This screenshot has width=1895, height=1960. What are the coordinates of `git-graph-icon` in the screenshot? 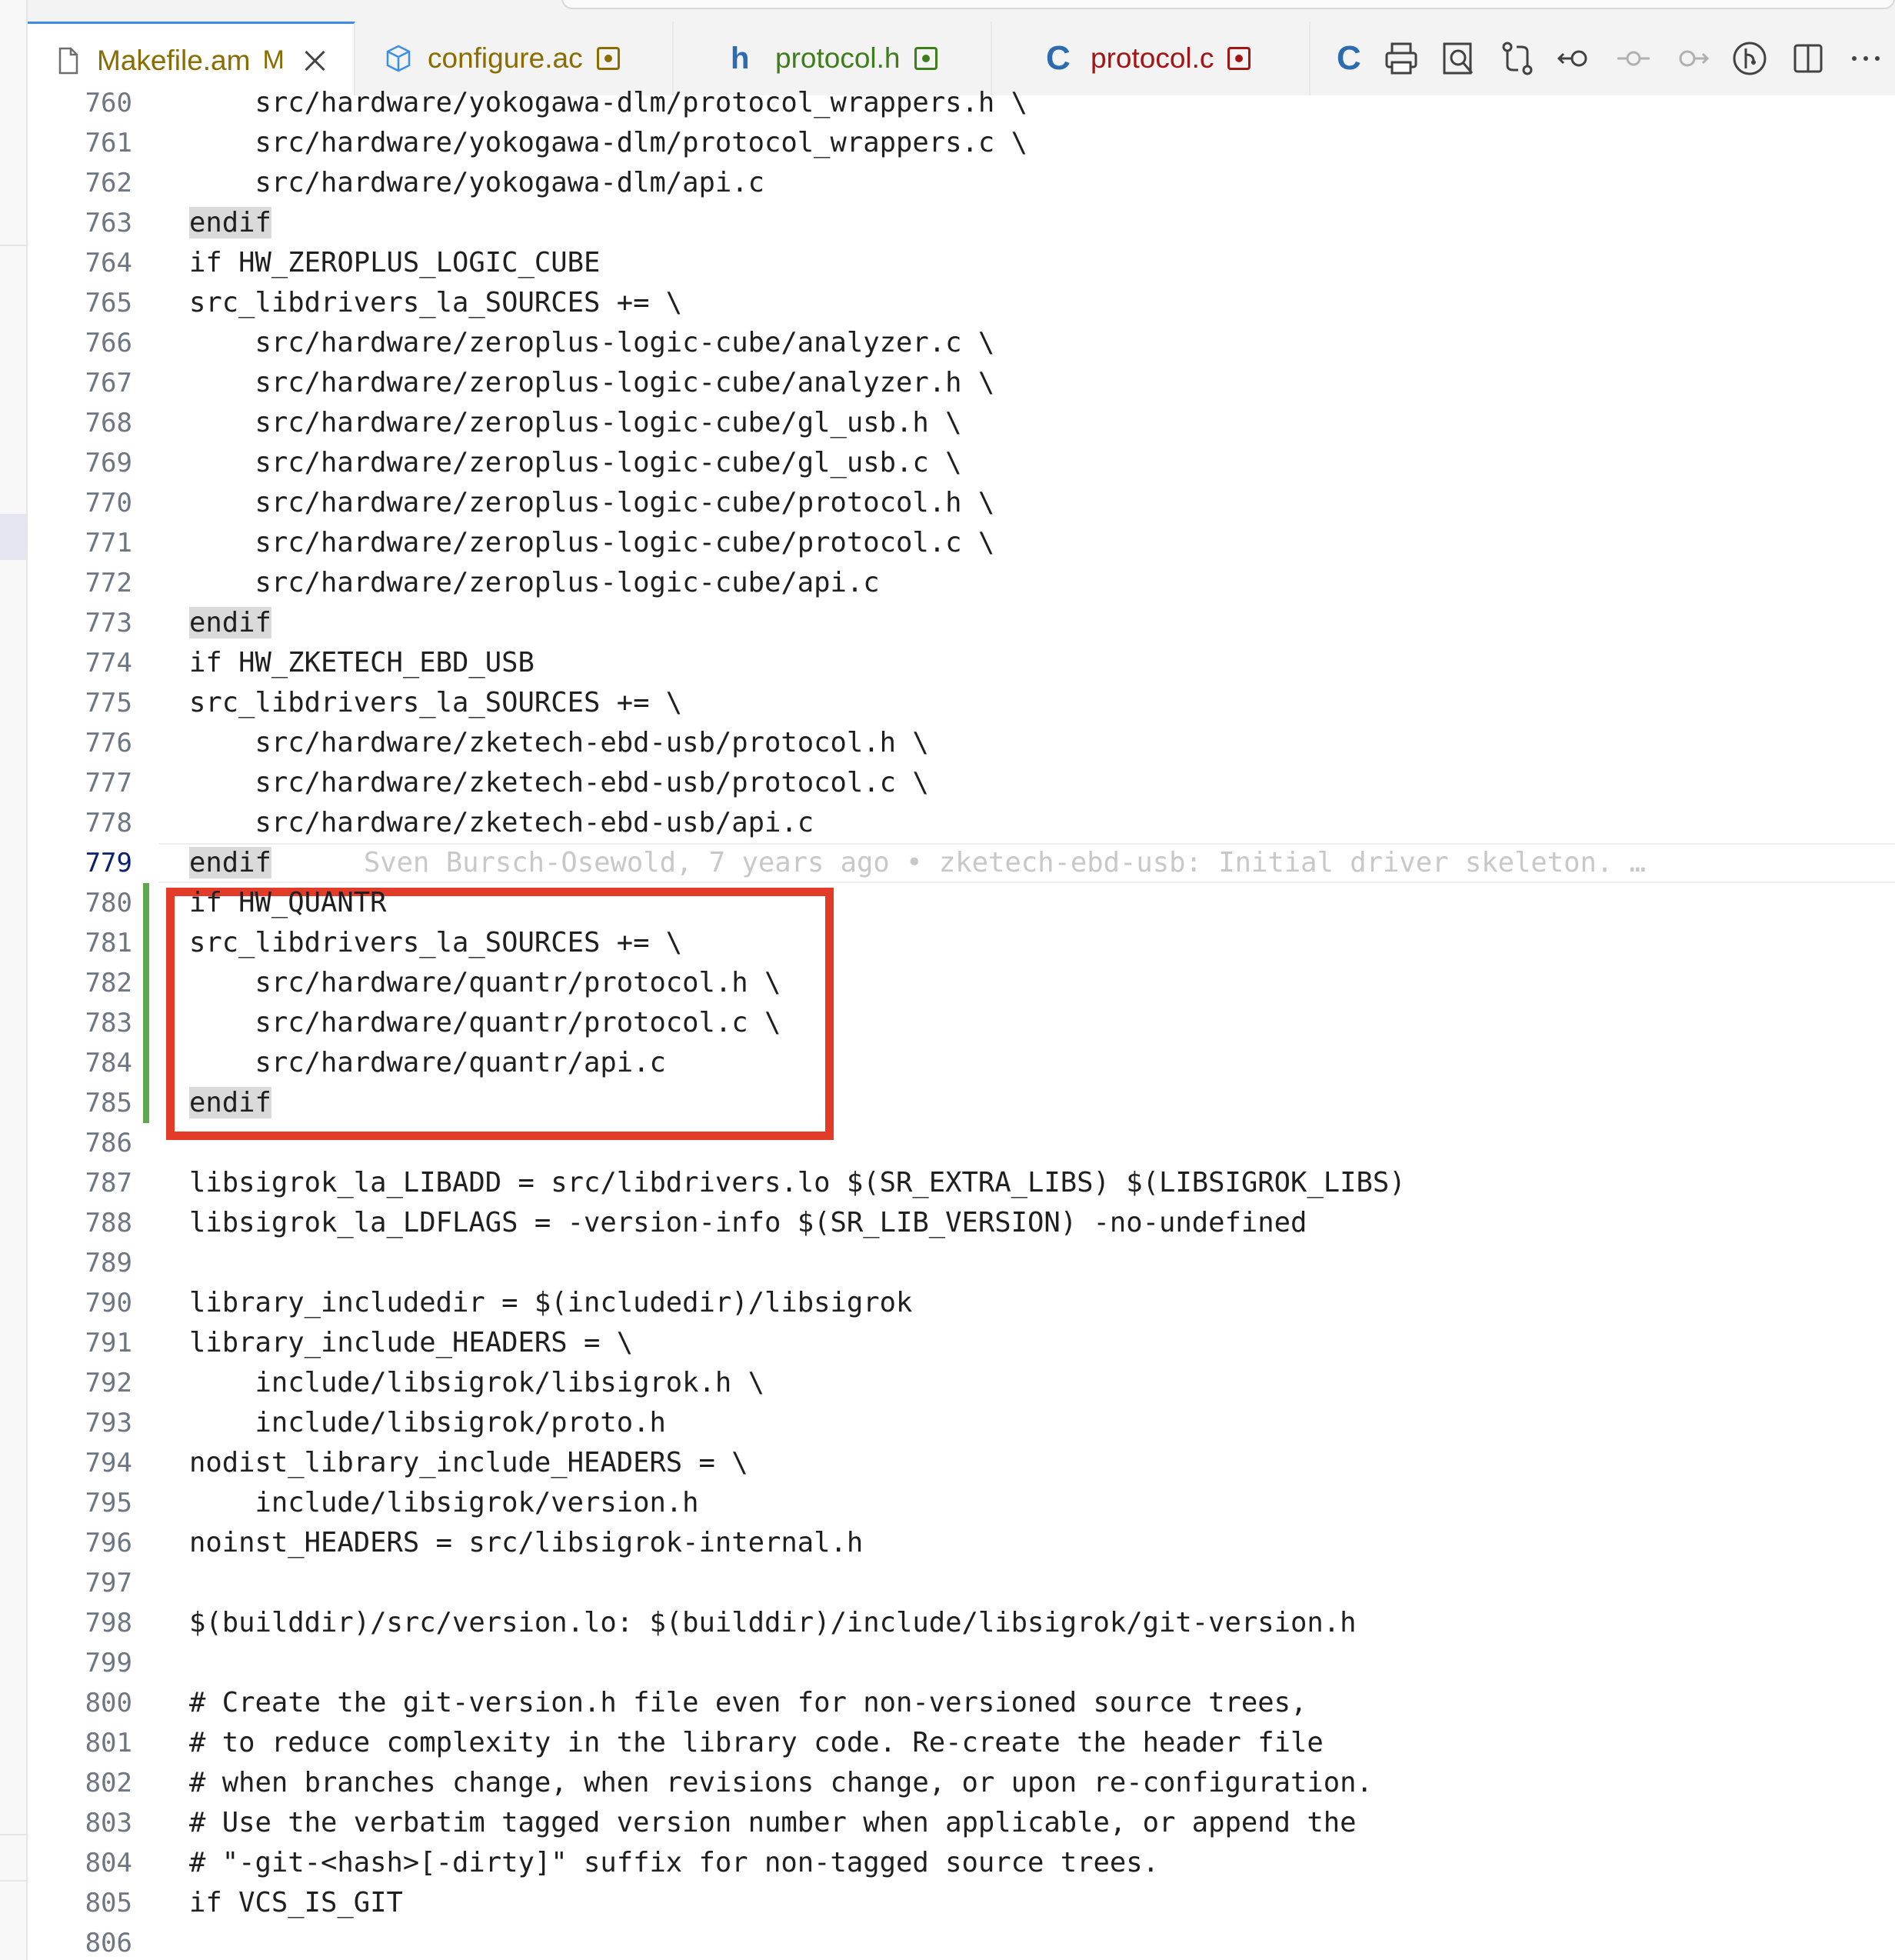 It's located at (1749, 58).